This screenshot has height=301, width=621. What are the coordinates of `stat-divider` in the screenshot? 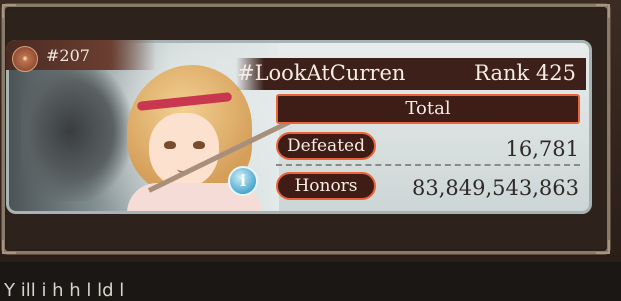 It's located at (428, 165).